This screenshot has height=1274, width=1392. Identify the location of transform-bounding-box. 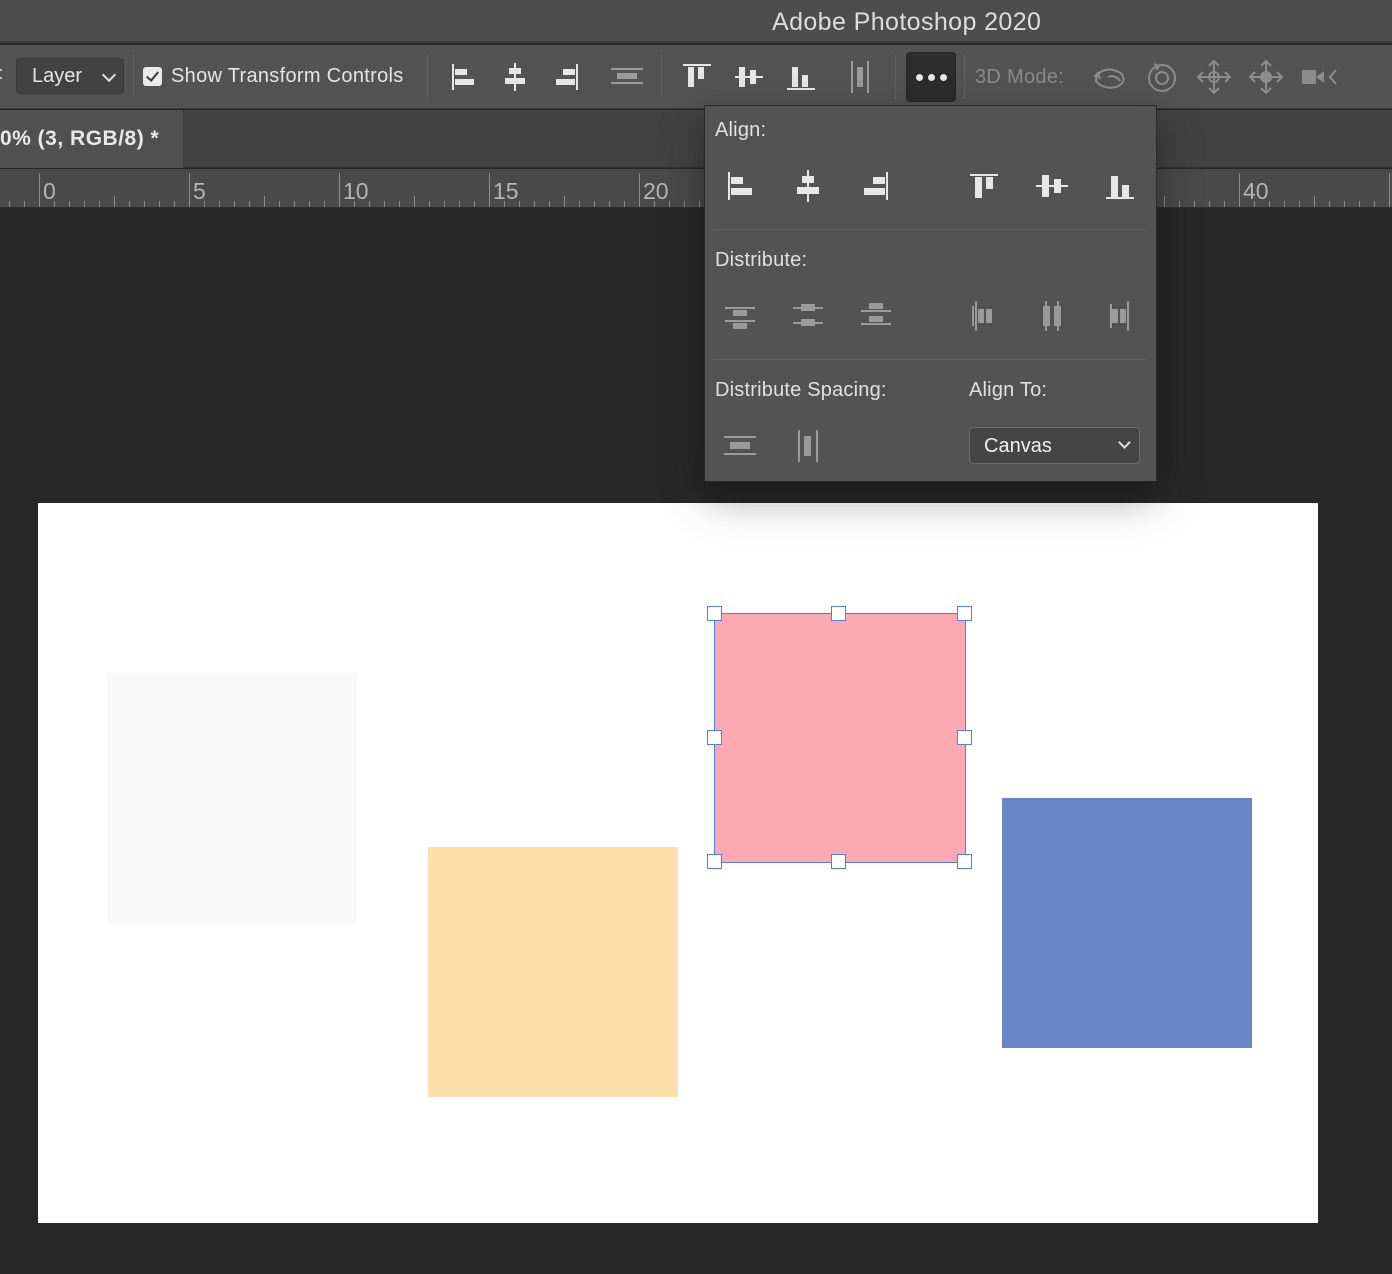
(840, 738).